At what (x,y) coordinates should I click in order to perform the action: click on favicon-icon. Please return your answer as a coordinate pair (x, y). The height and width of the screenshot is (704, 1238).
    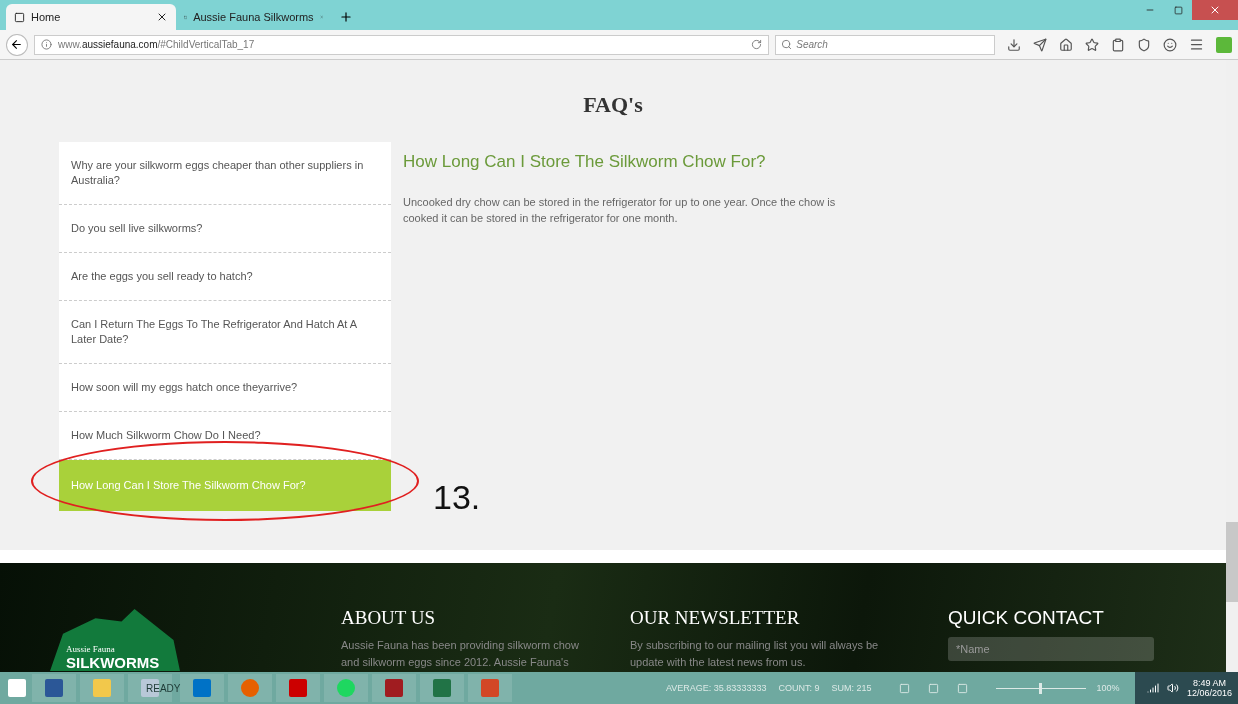
    Looking at the image, I should click on (19, 17).